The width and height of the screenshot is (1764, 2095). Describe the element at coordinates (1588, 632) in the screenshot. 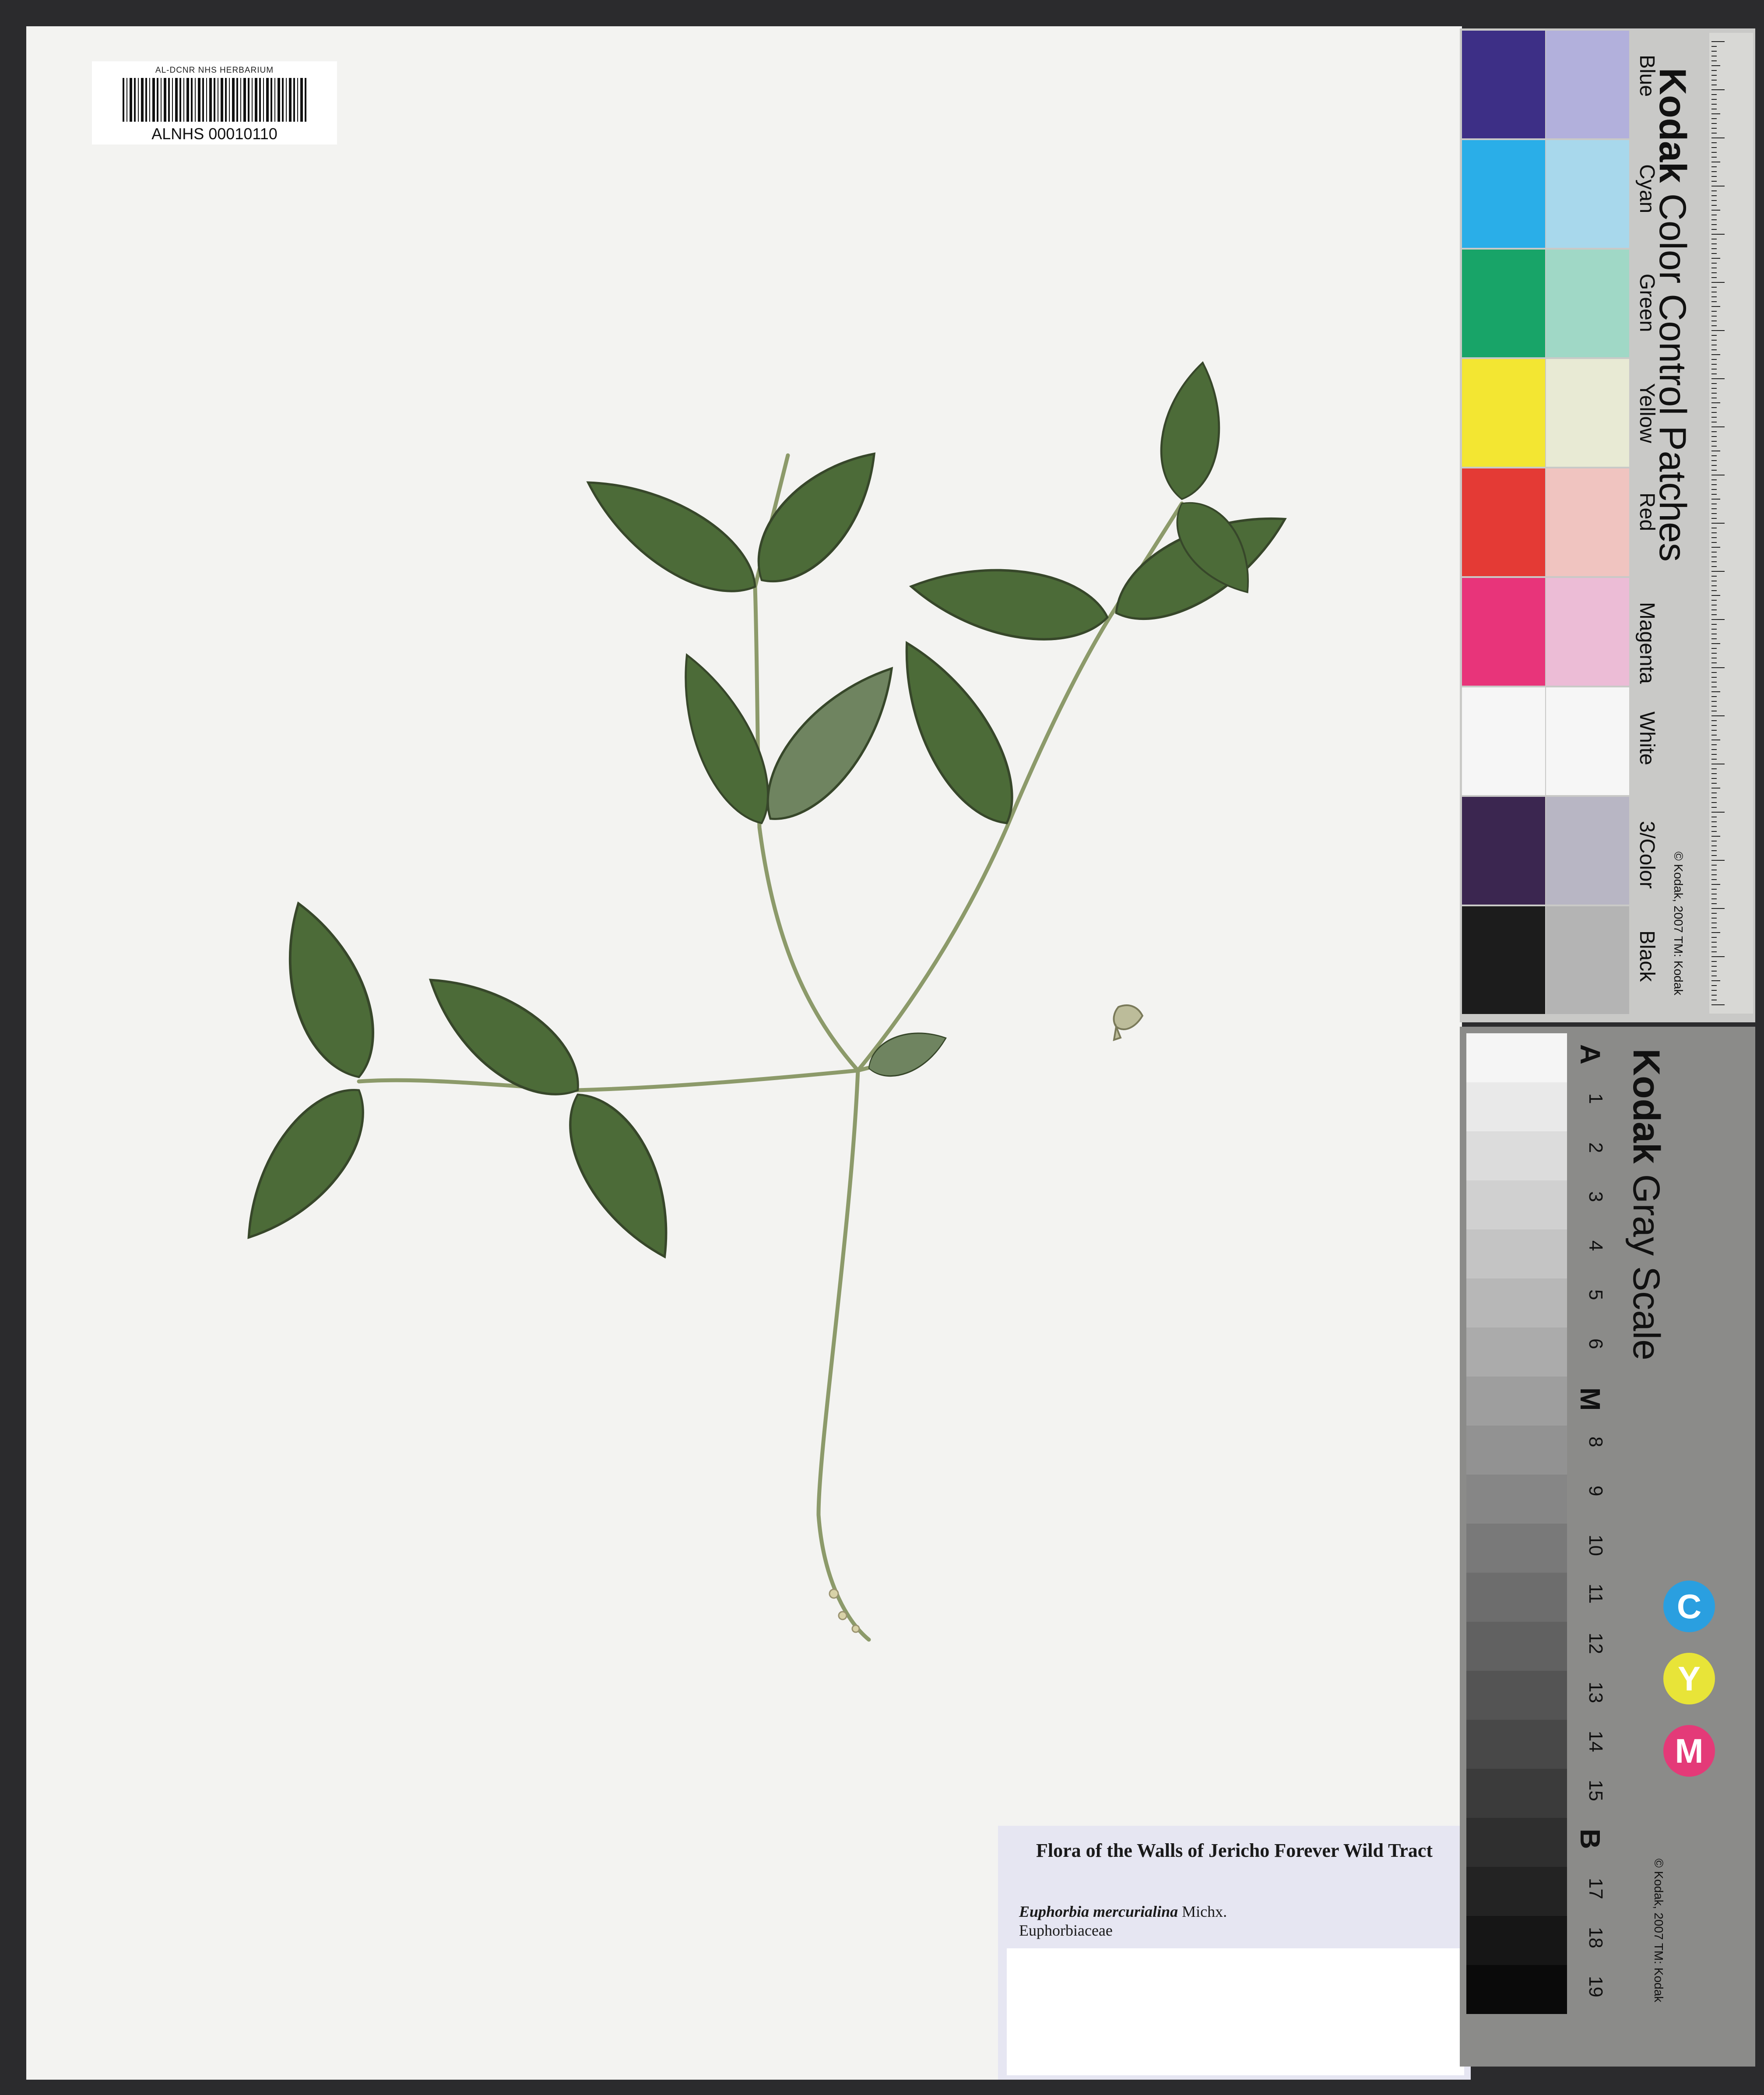

I see `patch-magenta-light` at that location.